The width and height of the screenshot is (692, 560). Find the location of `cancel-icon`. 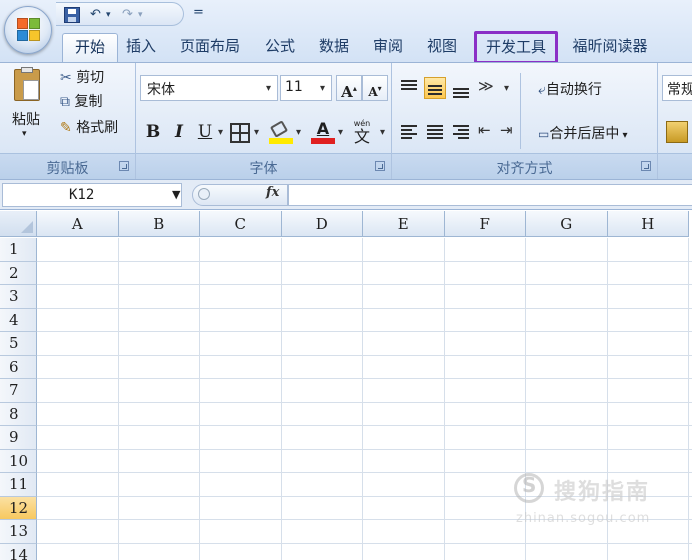

cancel-icon is located at coordinates (204, 194).